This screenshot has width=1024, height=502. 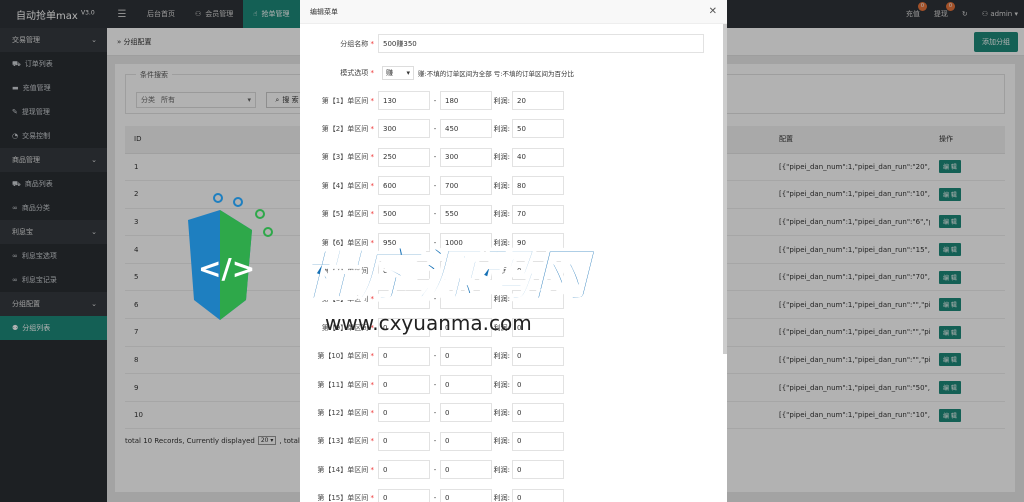 What do you see at coordinates (538, 129) in the screenshot?
I see `profit-input: 50` at bounding box center [538, 129].